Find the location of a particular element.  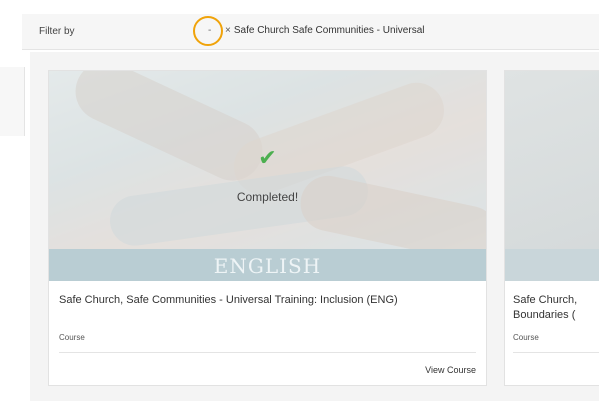

check-icon: ✔ is located at coordinates (267, 157).